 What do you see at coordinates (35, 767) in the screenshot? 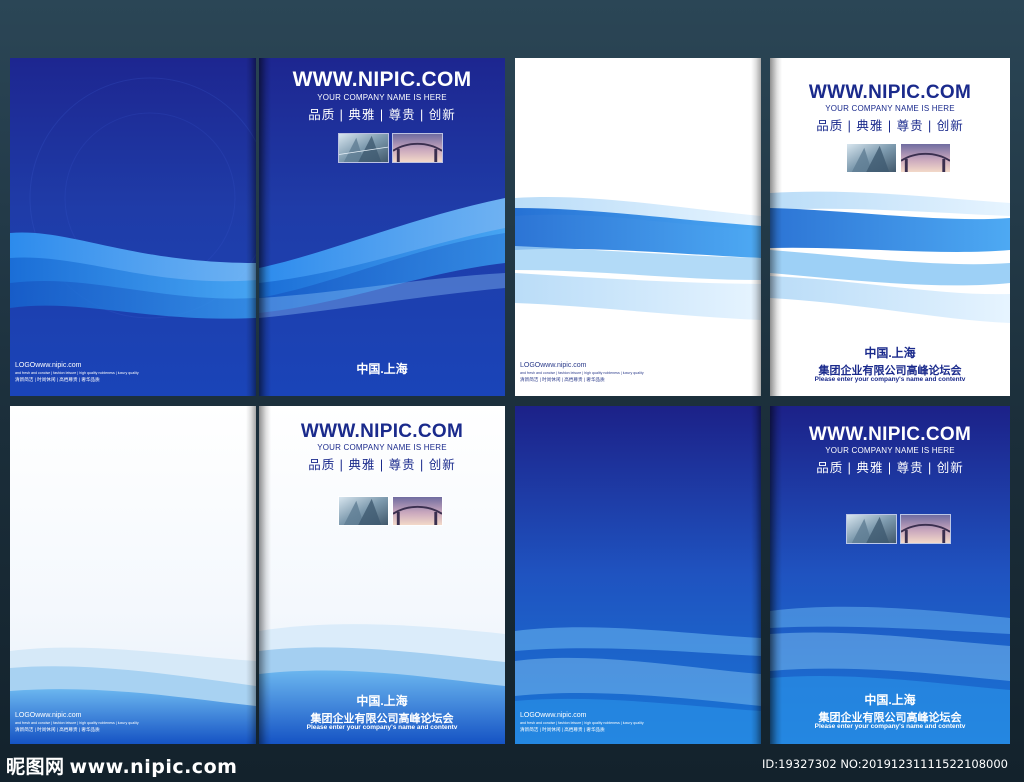
I see `brand-cn: 昵图网` at bounding box center [35, 767].